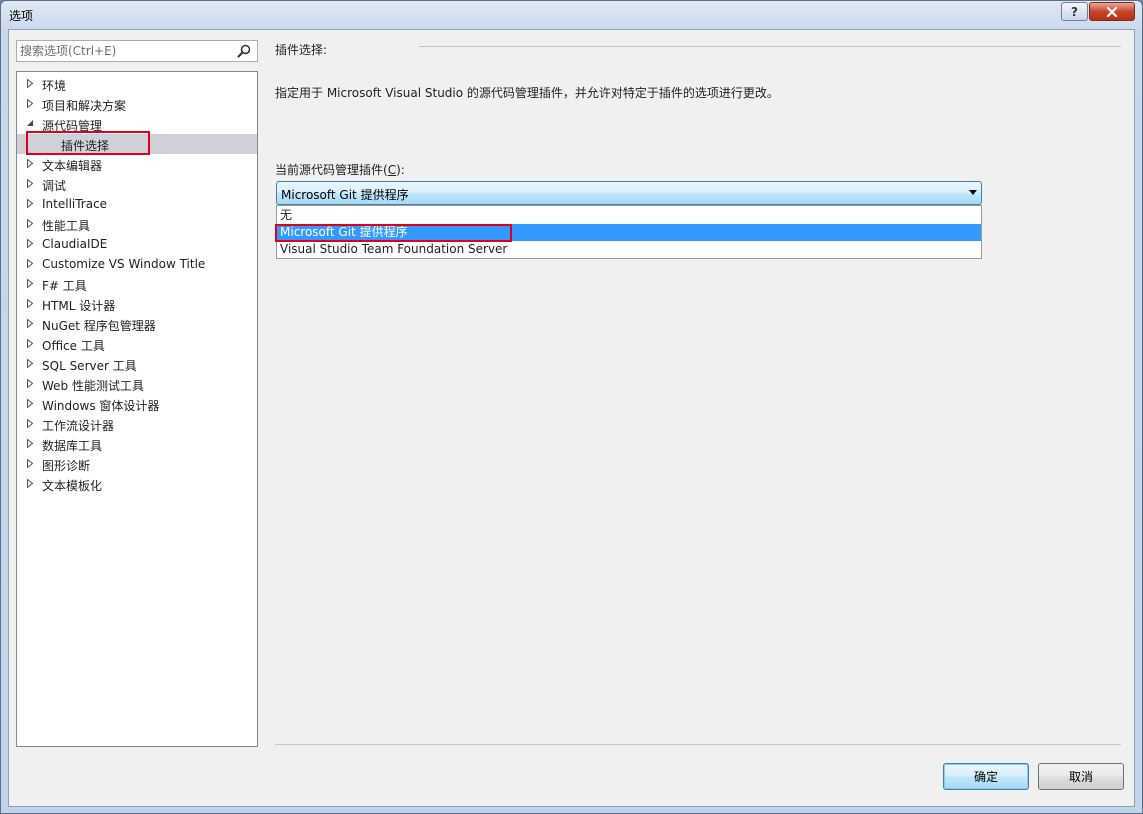 The height and width of the screenshot is (814, 1143). What do you see at coordinates (75, 204) in the screenshot?
I see `tree-item-label: IntelliTrace` at bounding box center [75, 204].